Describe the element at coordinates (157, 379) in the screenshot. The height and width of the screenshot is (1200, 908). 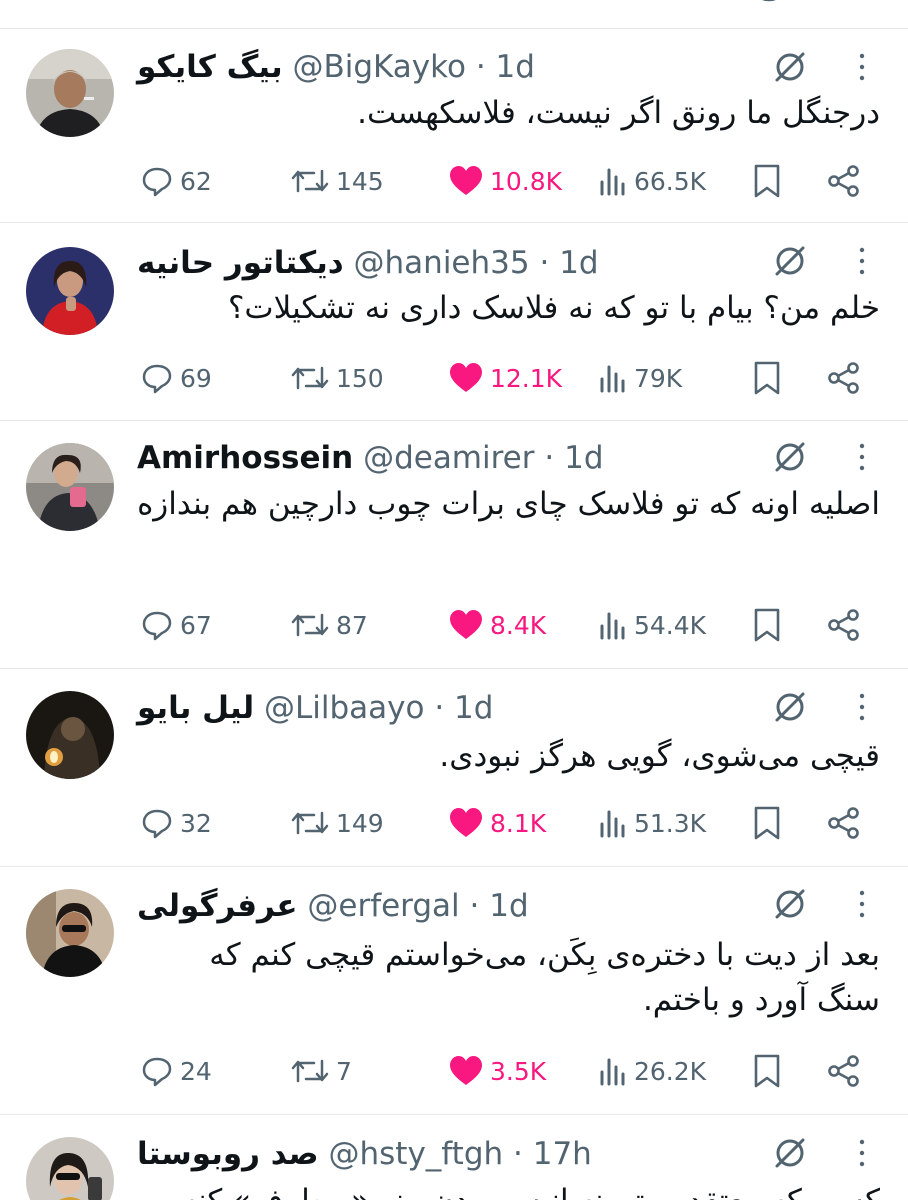
I see `reply-icon` at that location.